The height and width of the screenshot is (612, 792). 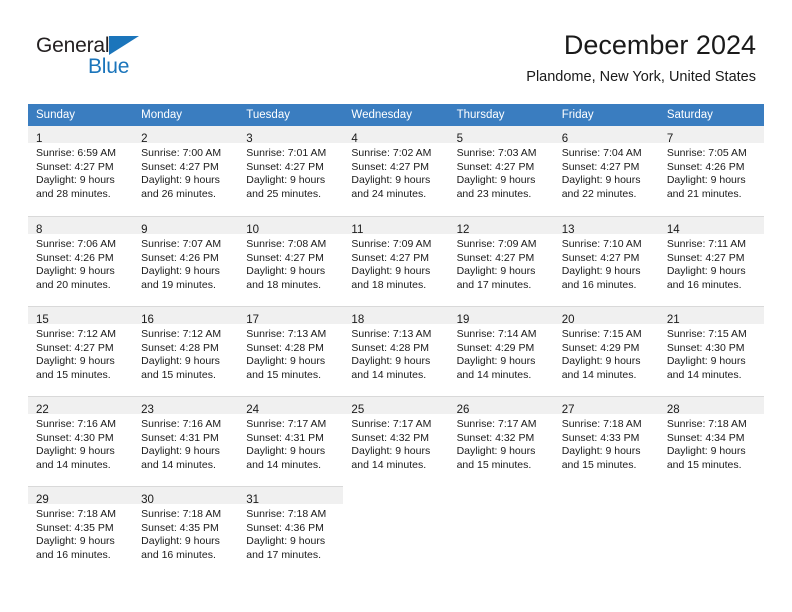 What do you see at coordinates (606, 135) in the screenshot?
I see `day-number-band: 6` at bounding box center [606, 135].